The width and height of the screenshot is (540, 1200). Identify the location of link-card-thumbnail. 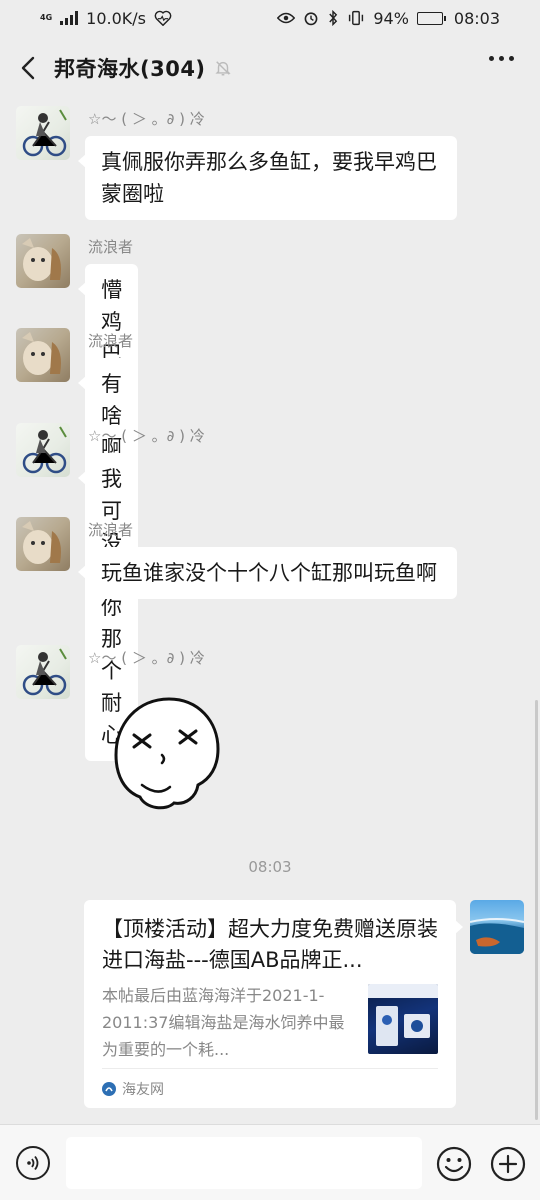
(403, 1019).